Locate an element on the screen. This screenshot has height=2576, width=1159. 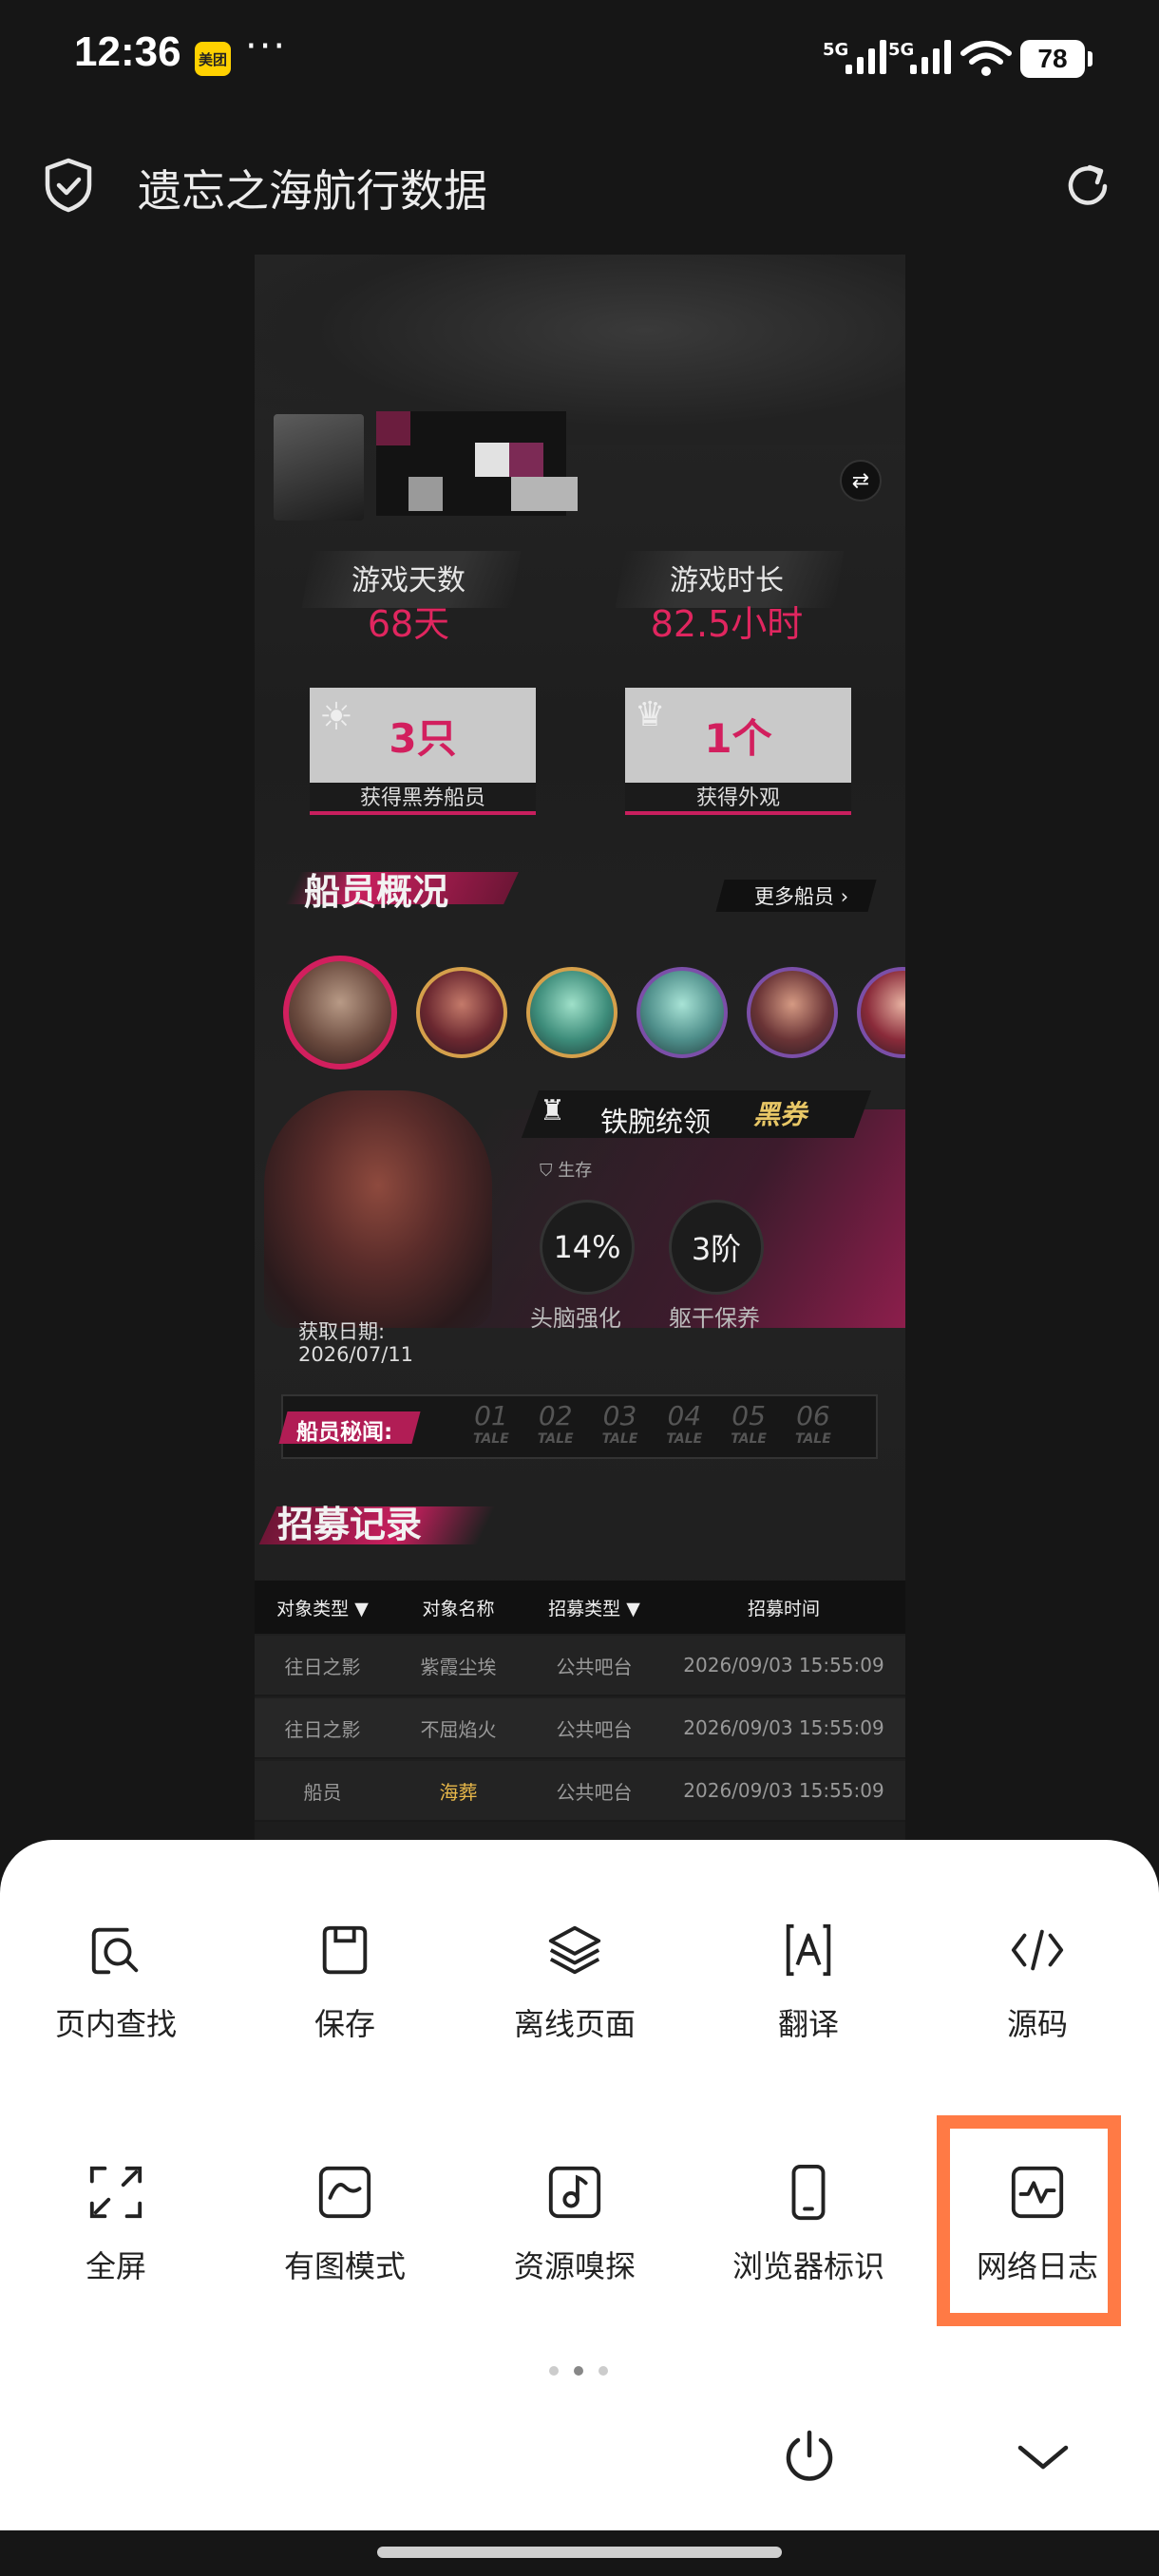
signal2-bars-icon is located at coordinates (930, 56).